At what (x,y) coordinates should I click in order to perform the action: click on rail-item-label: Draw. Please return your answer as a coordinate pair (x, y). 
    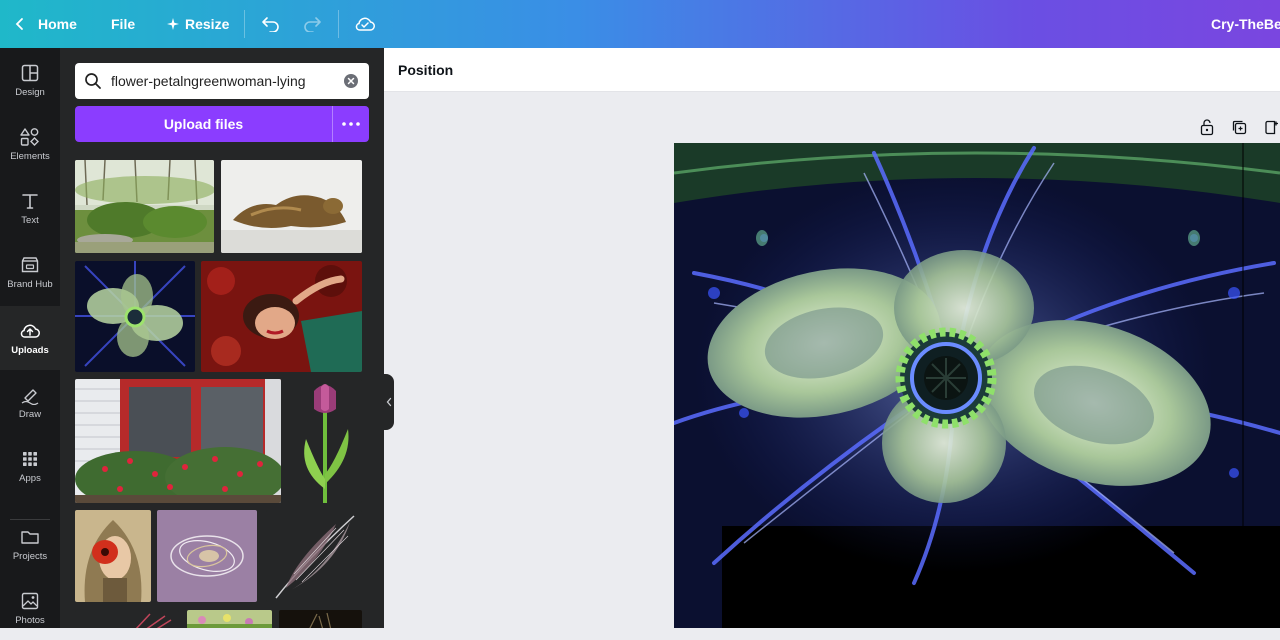
    Looking at the image, I should click on (30, 414).